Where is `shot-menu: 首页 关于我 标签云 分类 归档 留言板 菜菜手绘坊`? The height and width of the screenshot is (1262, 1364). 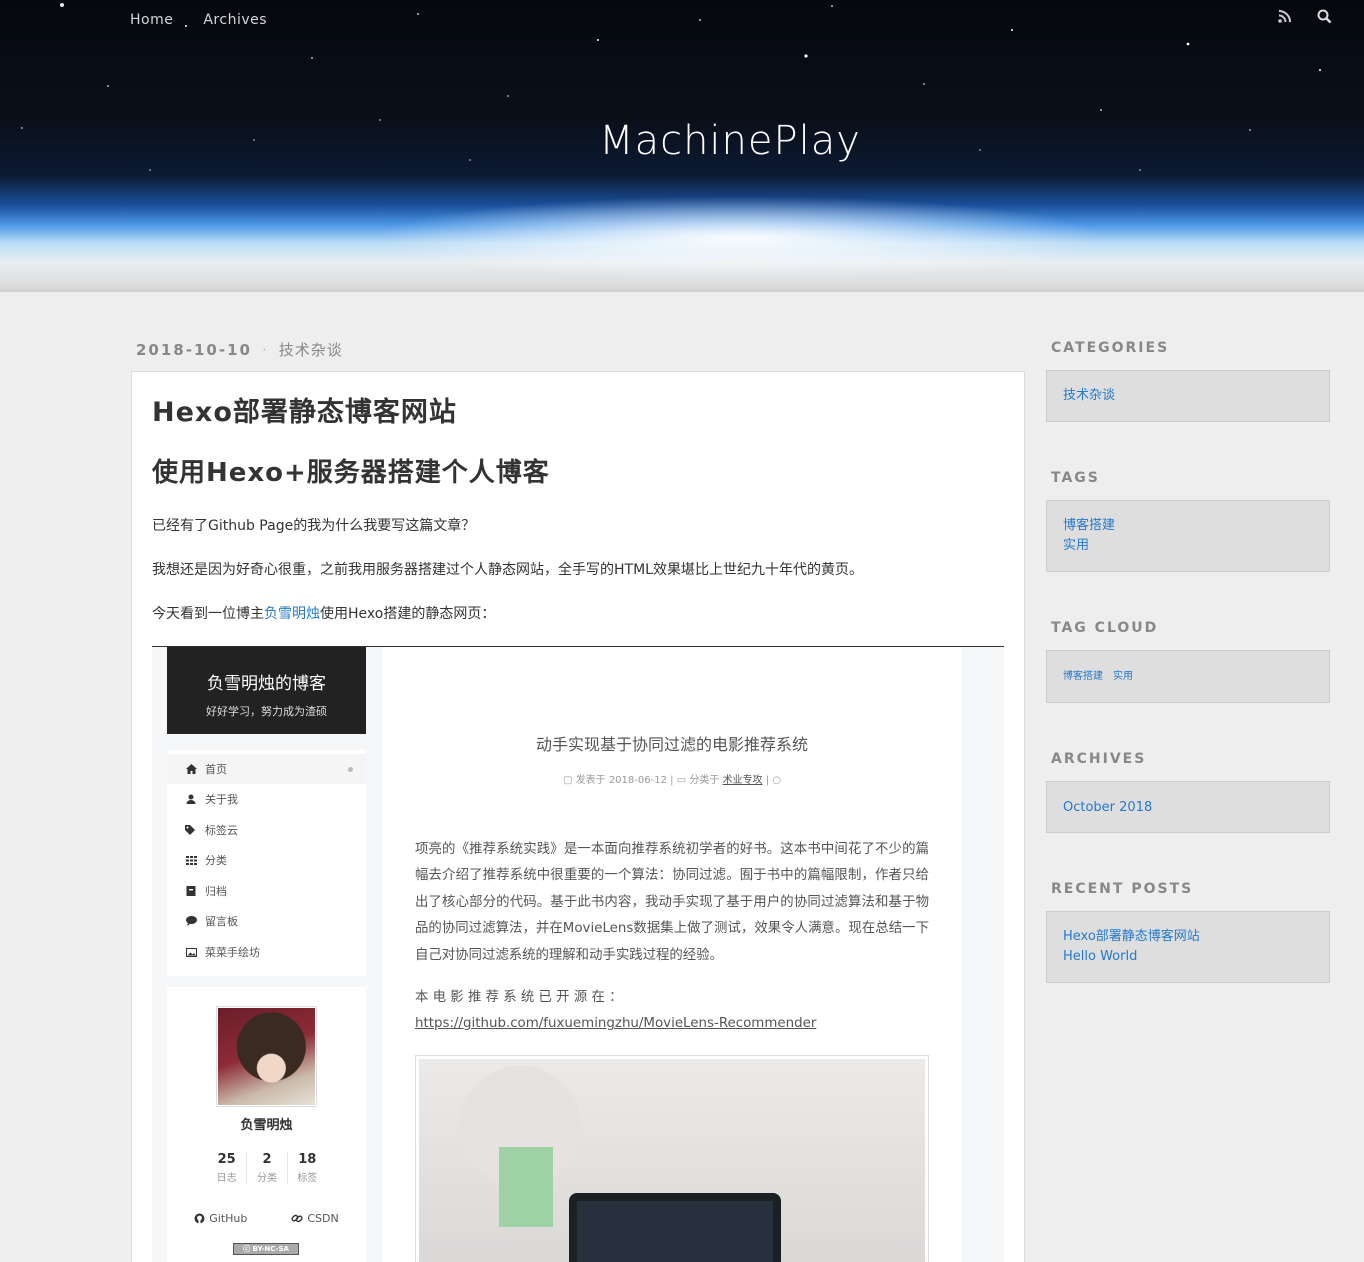
shot-menu: 首页 关于我 标签云 分类 归档 留言板 菜菜手绘坊 is located at coordinates (266, 863).